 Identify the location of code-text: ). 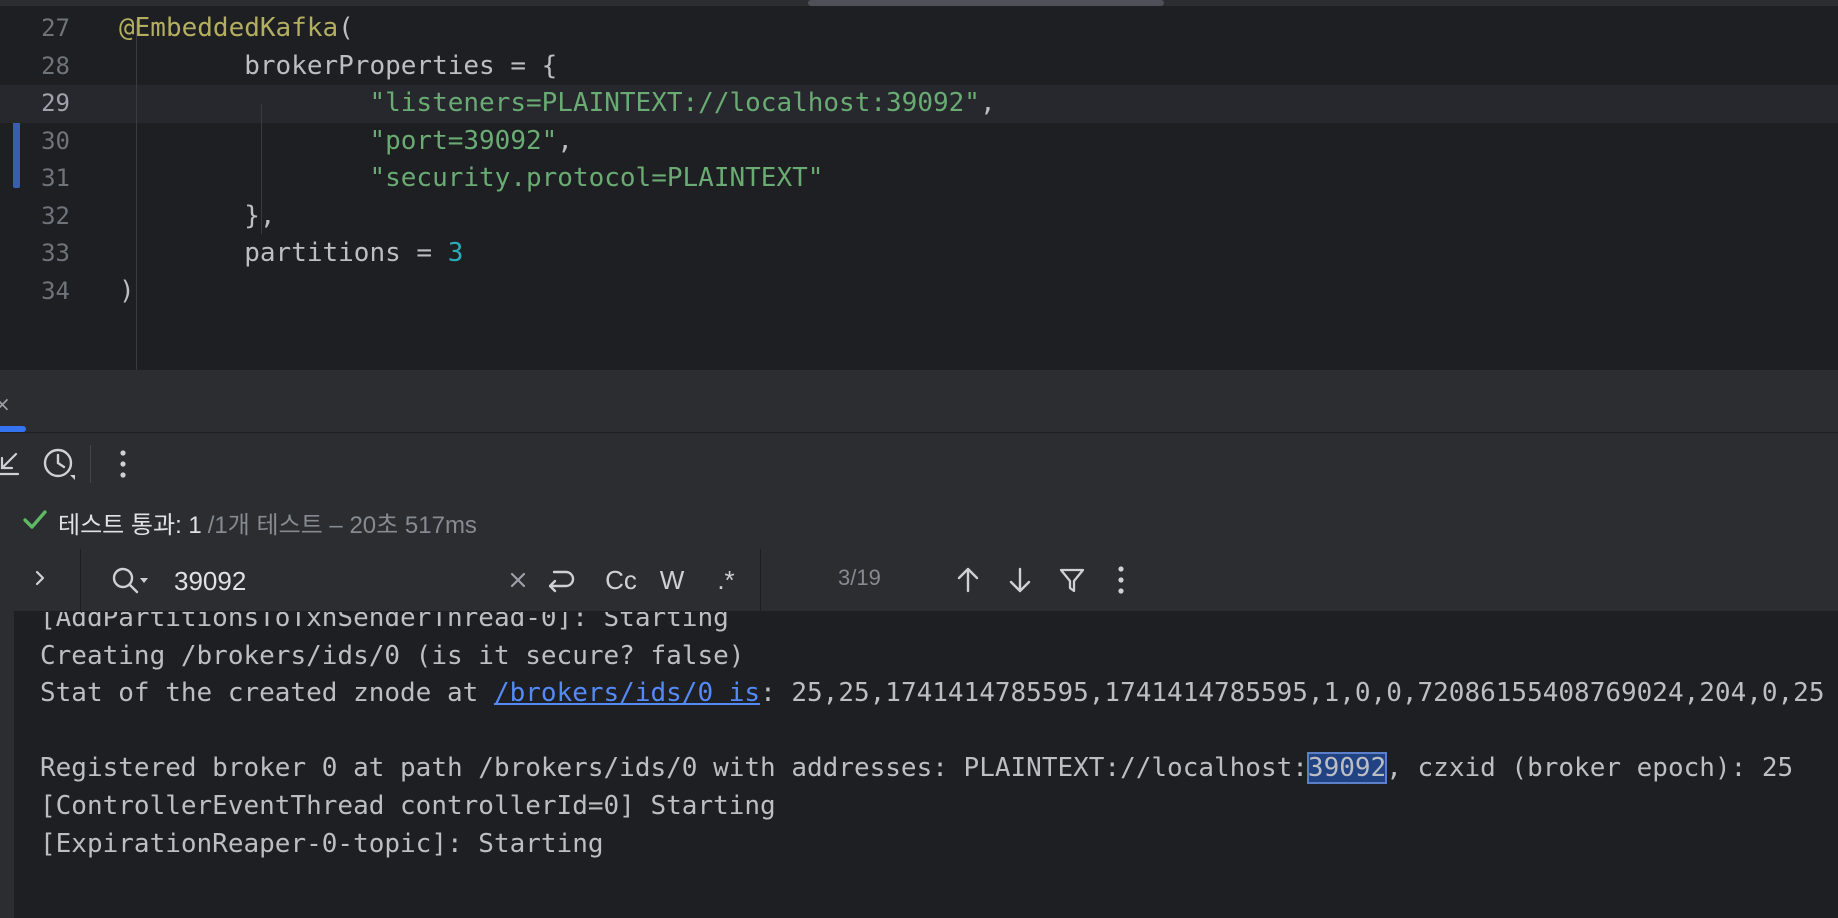
(127, 292).